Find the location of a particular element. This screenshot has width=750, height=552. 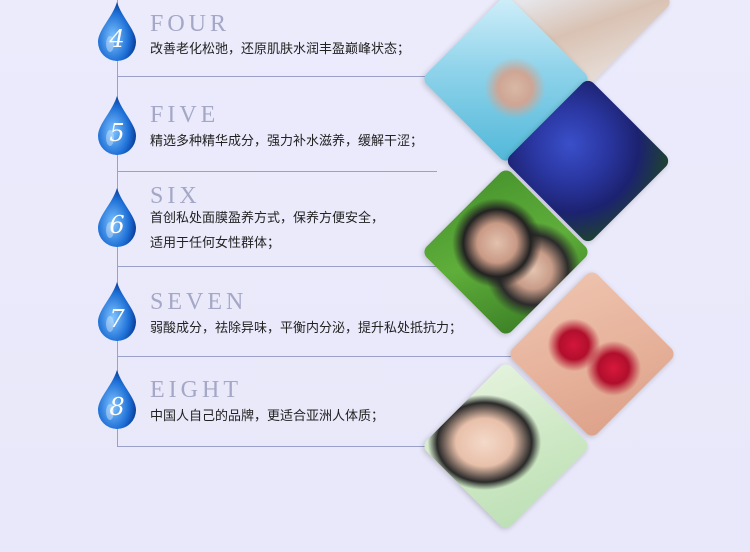

step-title: FOUR is located at coordinates (190, 24).